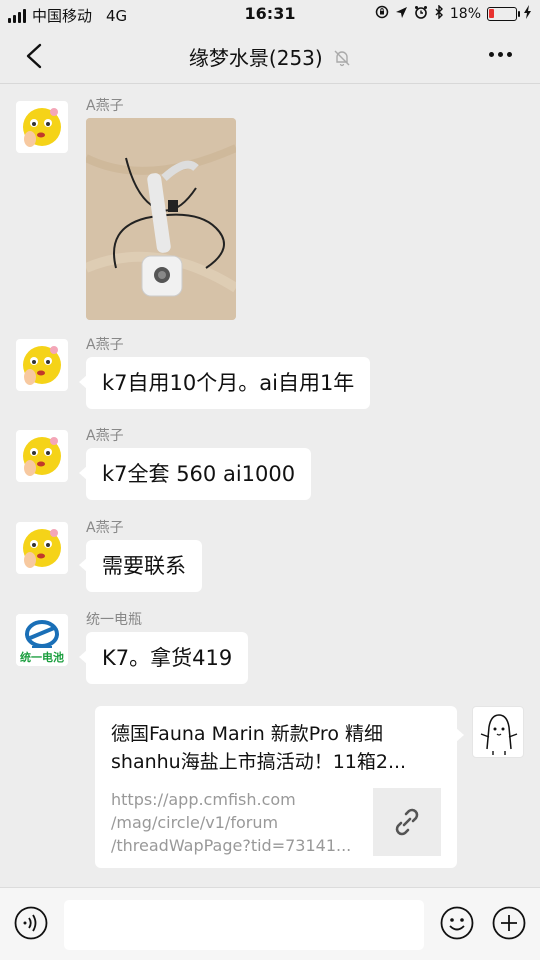  What do you see at coordinates (401, 14) in the screenshot?
I see `location-icon` at bounding box center [401, 14].